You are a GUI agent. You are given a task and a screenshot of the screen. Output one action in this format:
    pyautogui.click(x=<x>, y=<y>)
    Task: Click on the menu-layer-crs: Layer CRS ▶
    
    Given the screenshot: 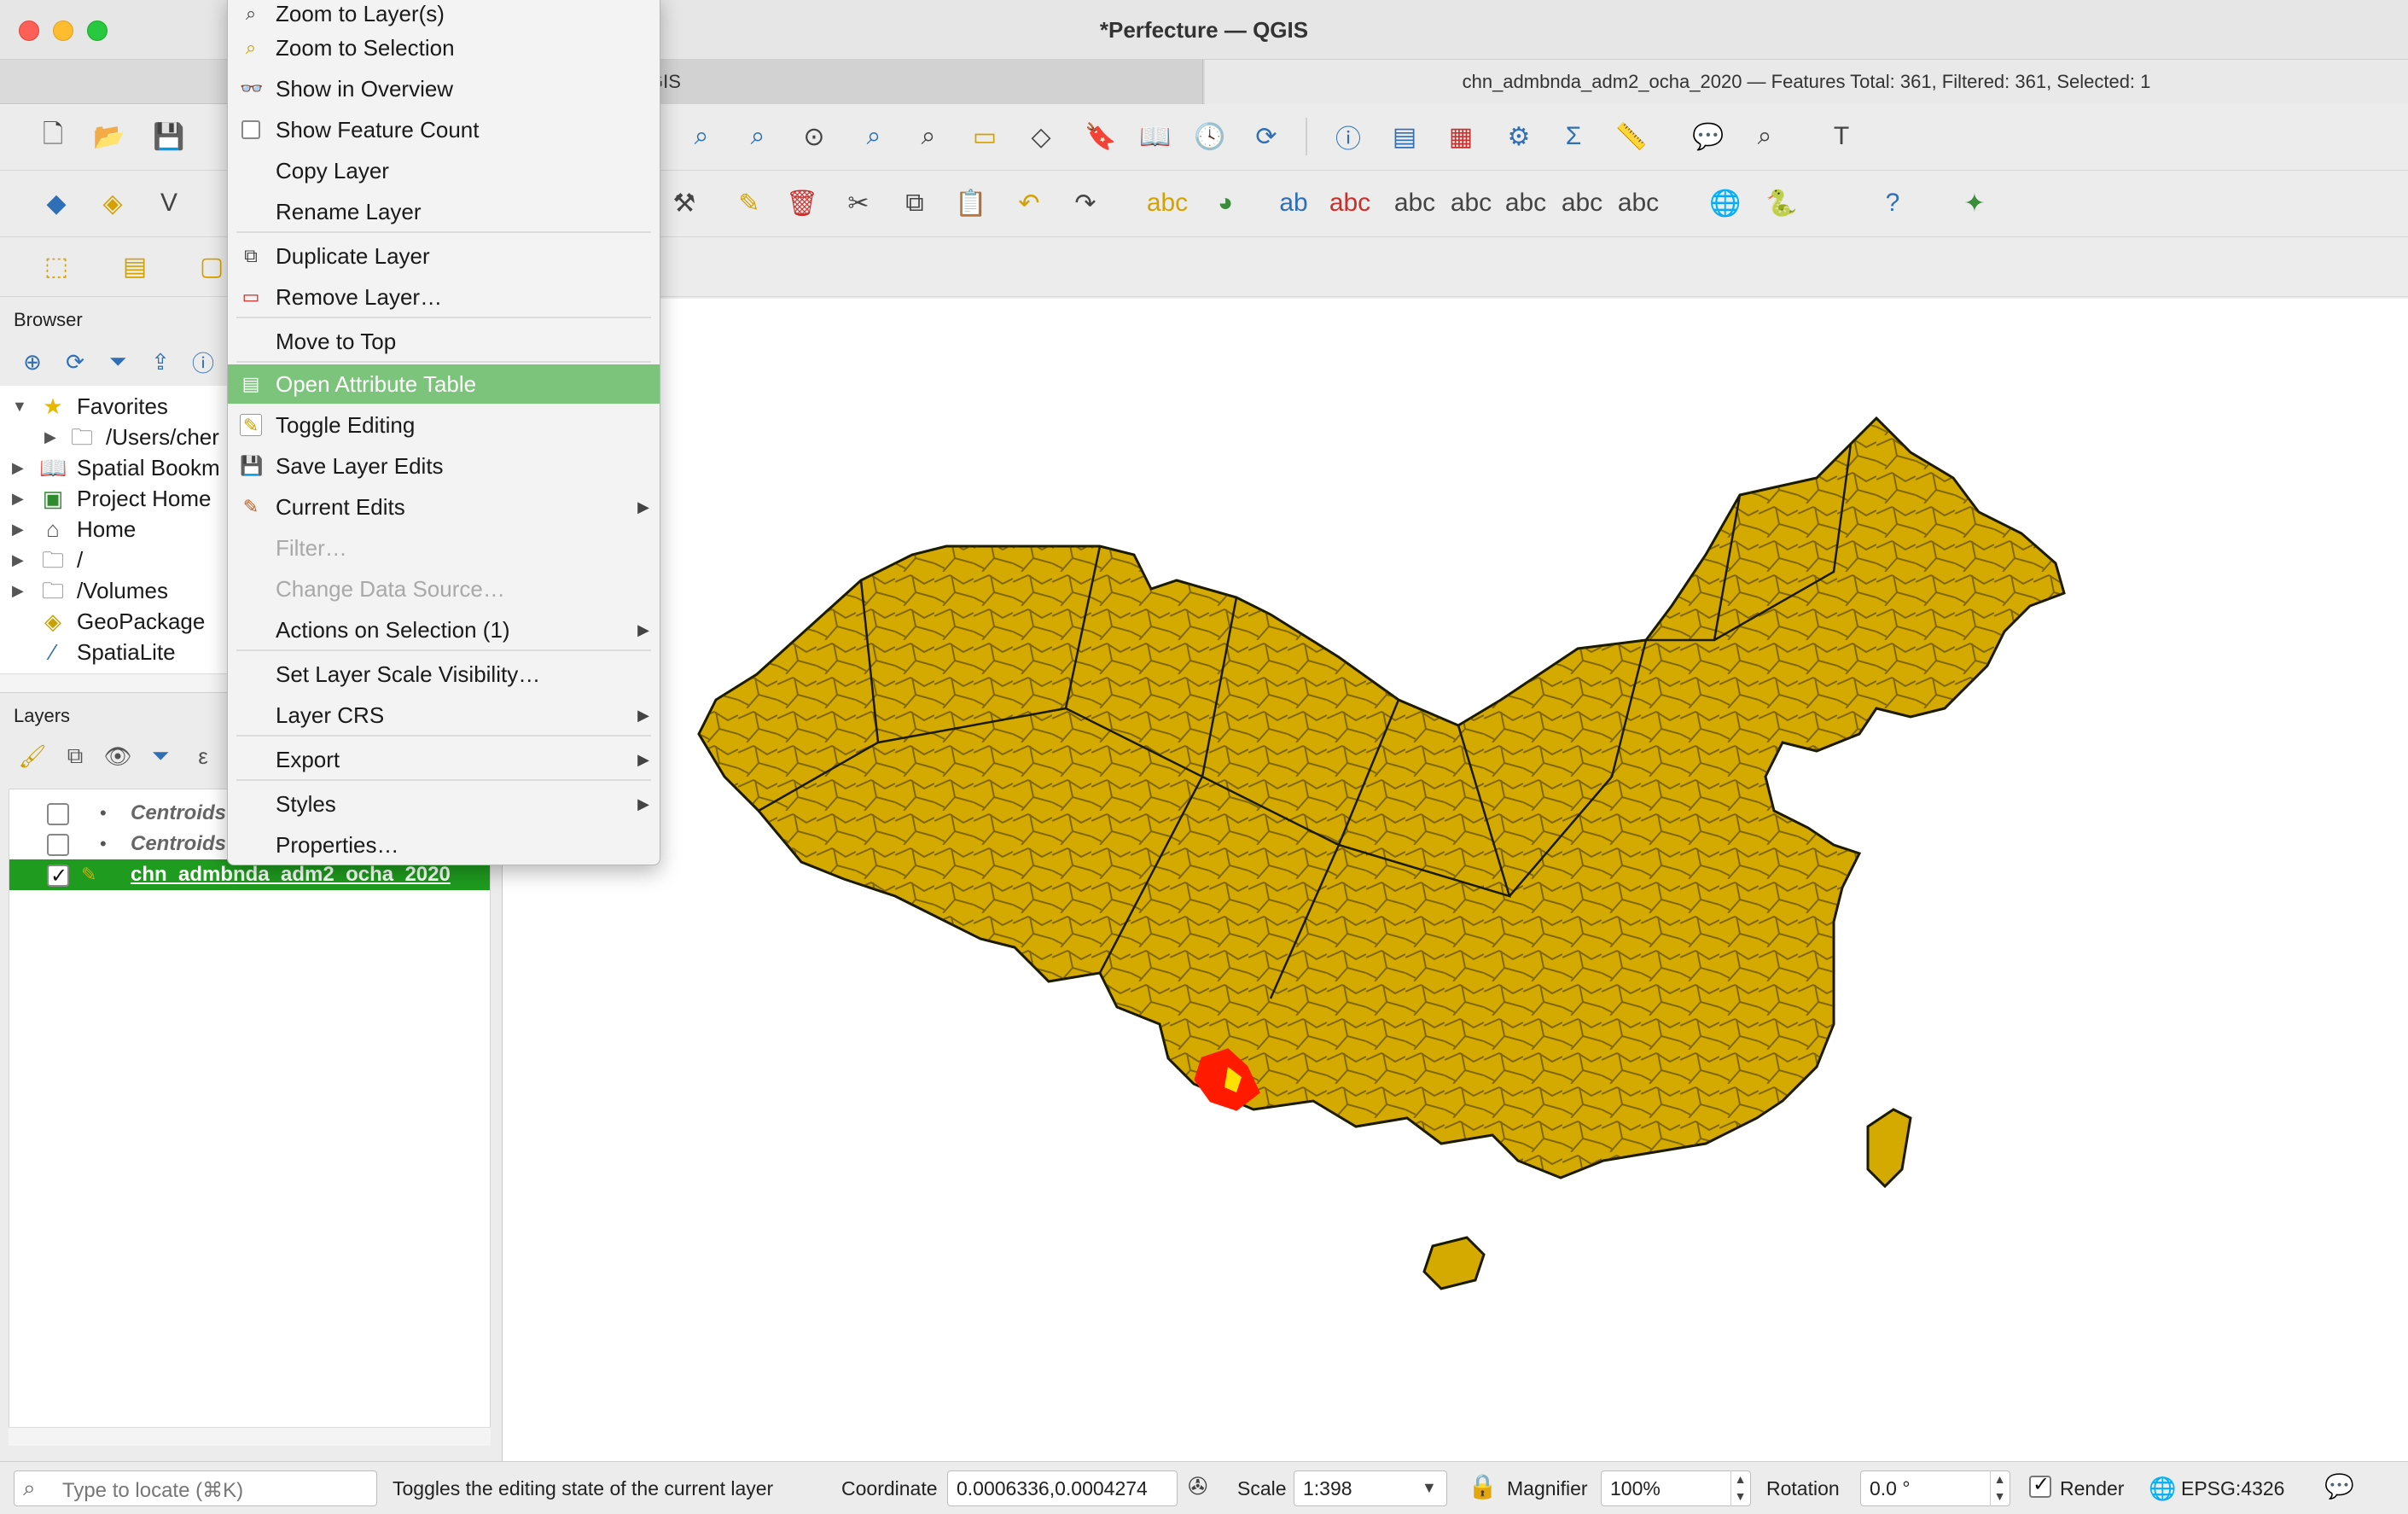 What is the action you would take?
    pyautogui.click(x=444, y=716)
    